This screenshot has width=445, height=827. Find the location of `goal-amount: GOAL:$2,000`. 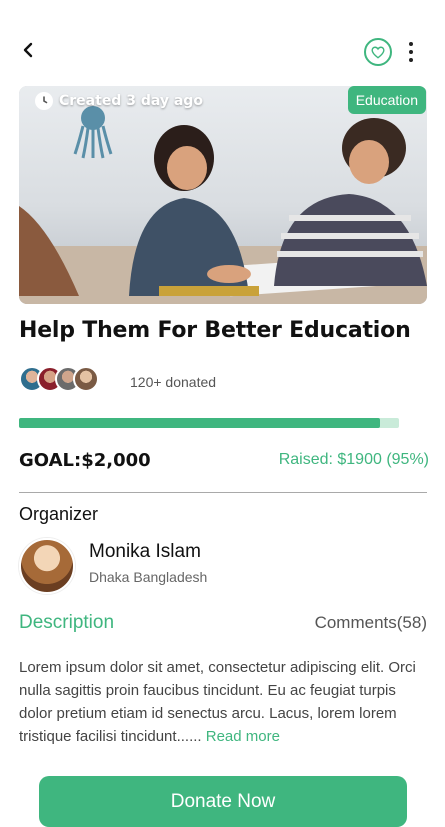

goal-amount: GOAL:$2,000 is located at coordinates (85, 460).